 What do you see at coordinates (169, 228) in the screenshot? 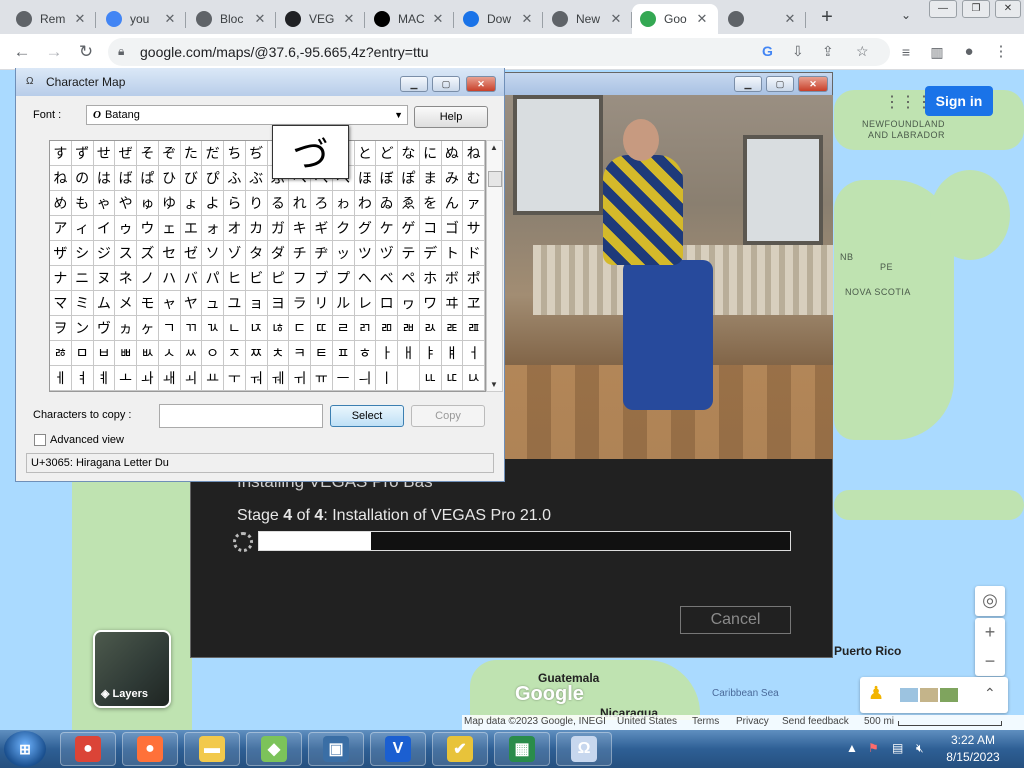
I see `character-cell: ェ` at bounding box center [169, 228].